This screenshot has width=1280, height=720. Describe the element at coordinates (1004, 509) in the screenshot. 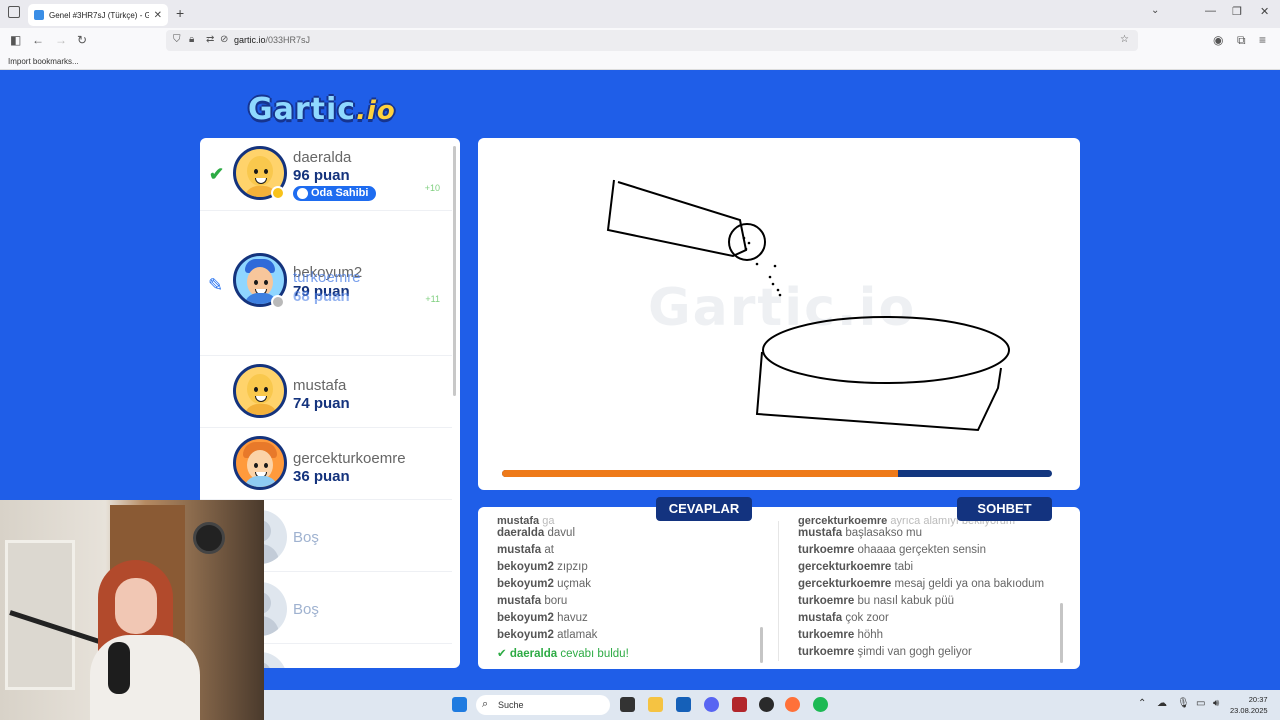

I see `tab-chat: SOHBET` at that location.